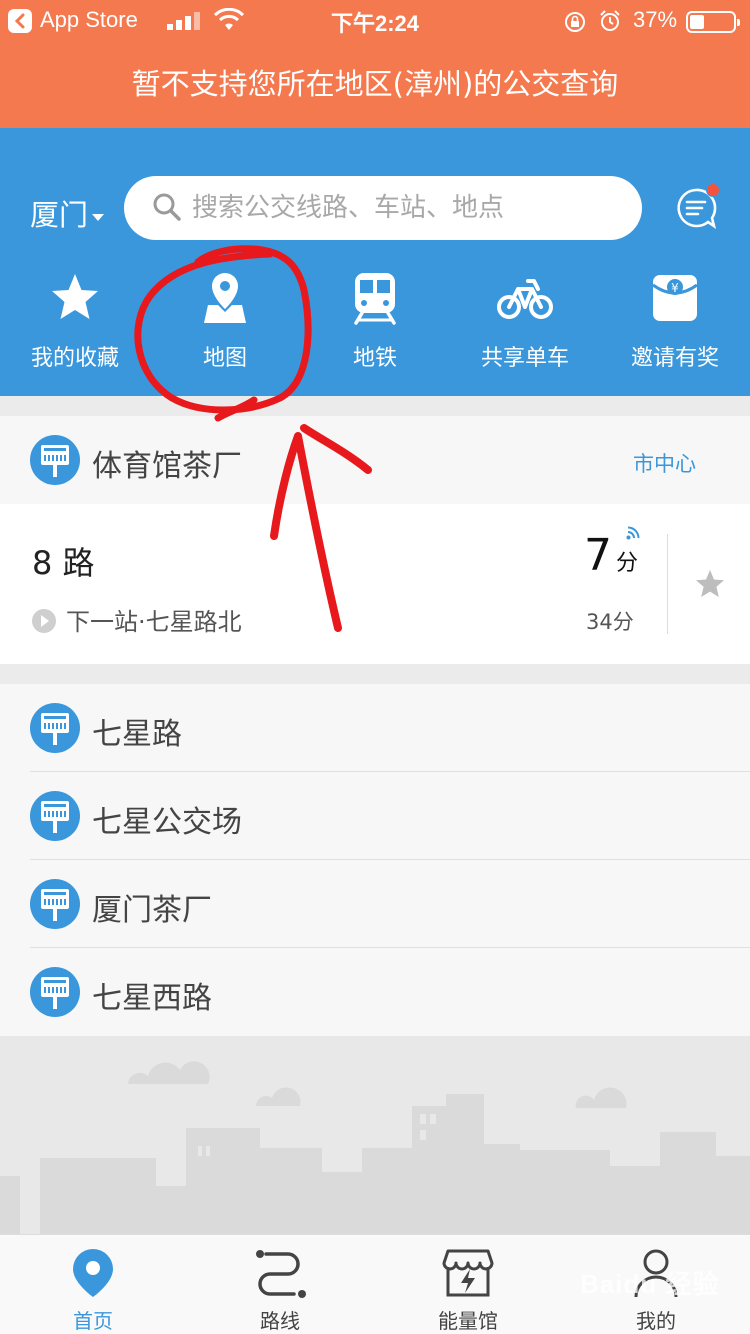 The image size is (750, 1334). I want to click on tab-label: 我的, so click(656, 1321).